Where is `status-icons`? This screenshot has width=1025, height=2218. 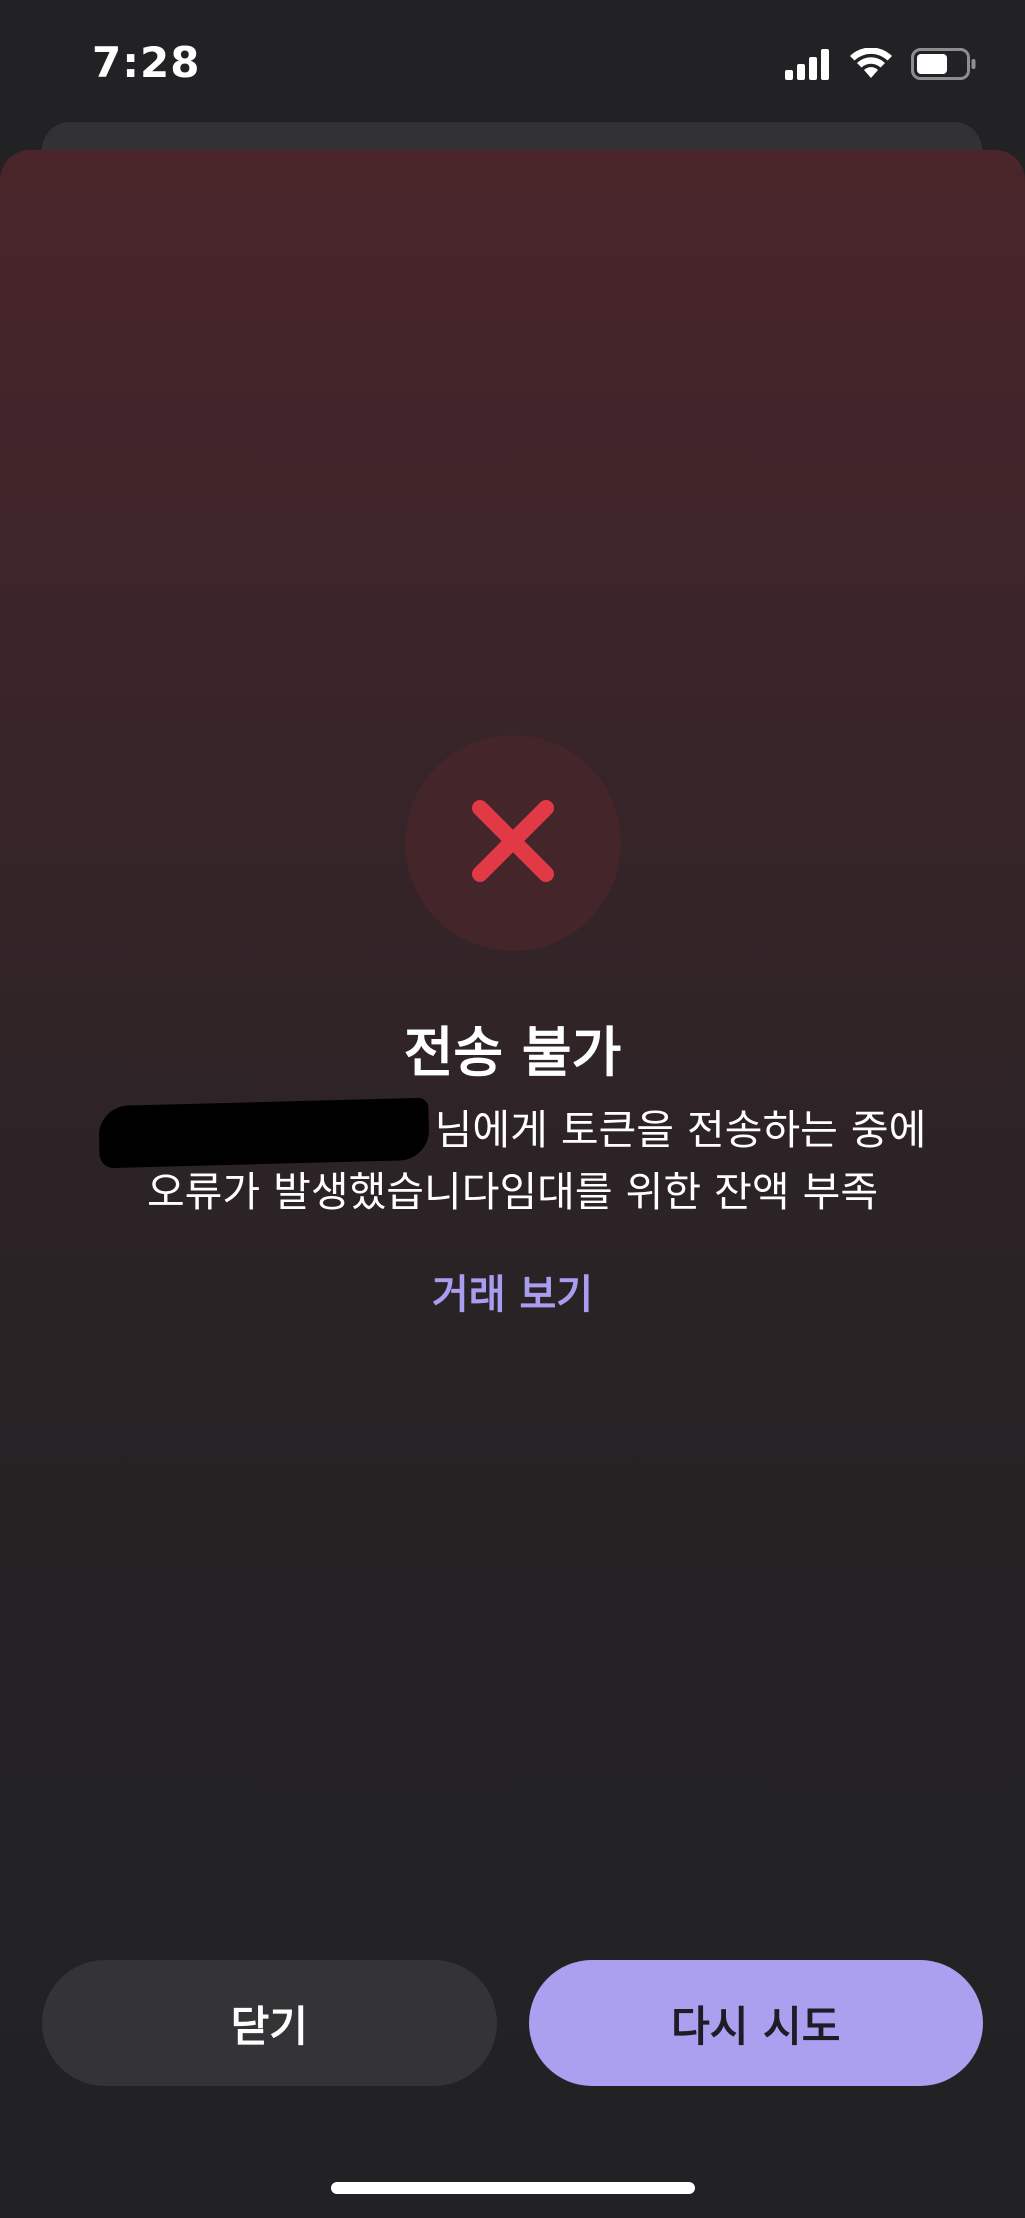 status-icons is located at coordinates (881, 66).